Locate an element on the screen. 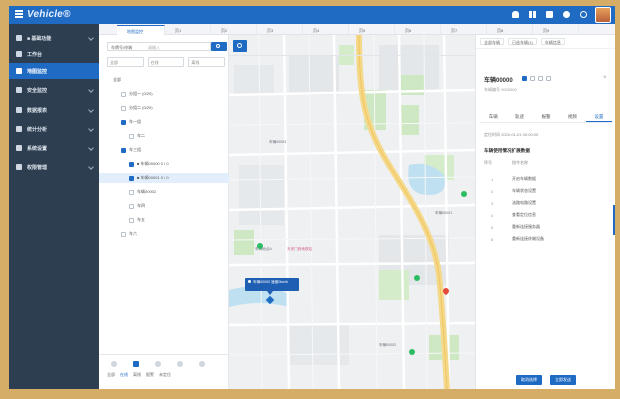 The width and height of the screenshot is (620, 399). search-button is located at coordinates (219, 46).